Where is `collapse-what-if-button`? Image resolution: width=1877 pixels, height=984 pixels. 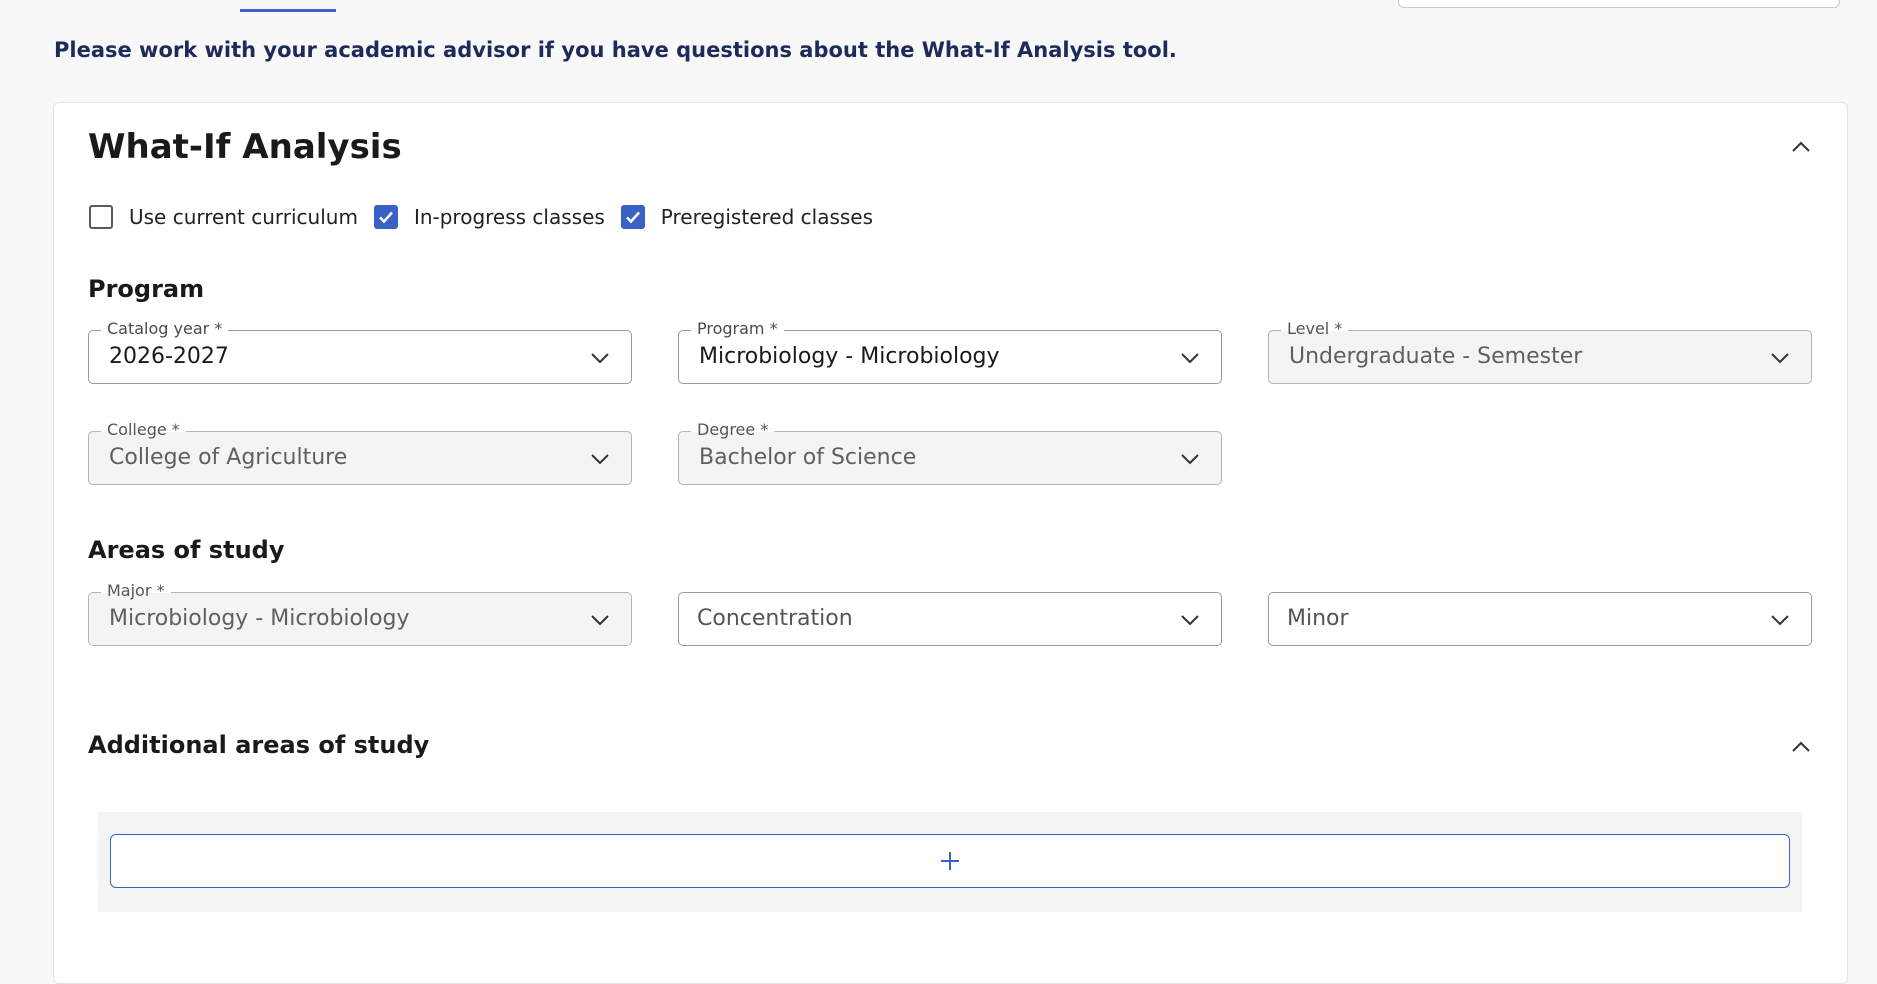
collapse-what-if-button is located at coordinates (1801, 147).